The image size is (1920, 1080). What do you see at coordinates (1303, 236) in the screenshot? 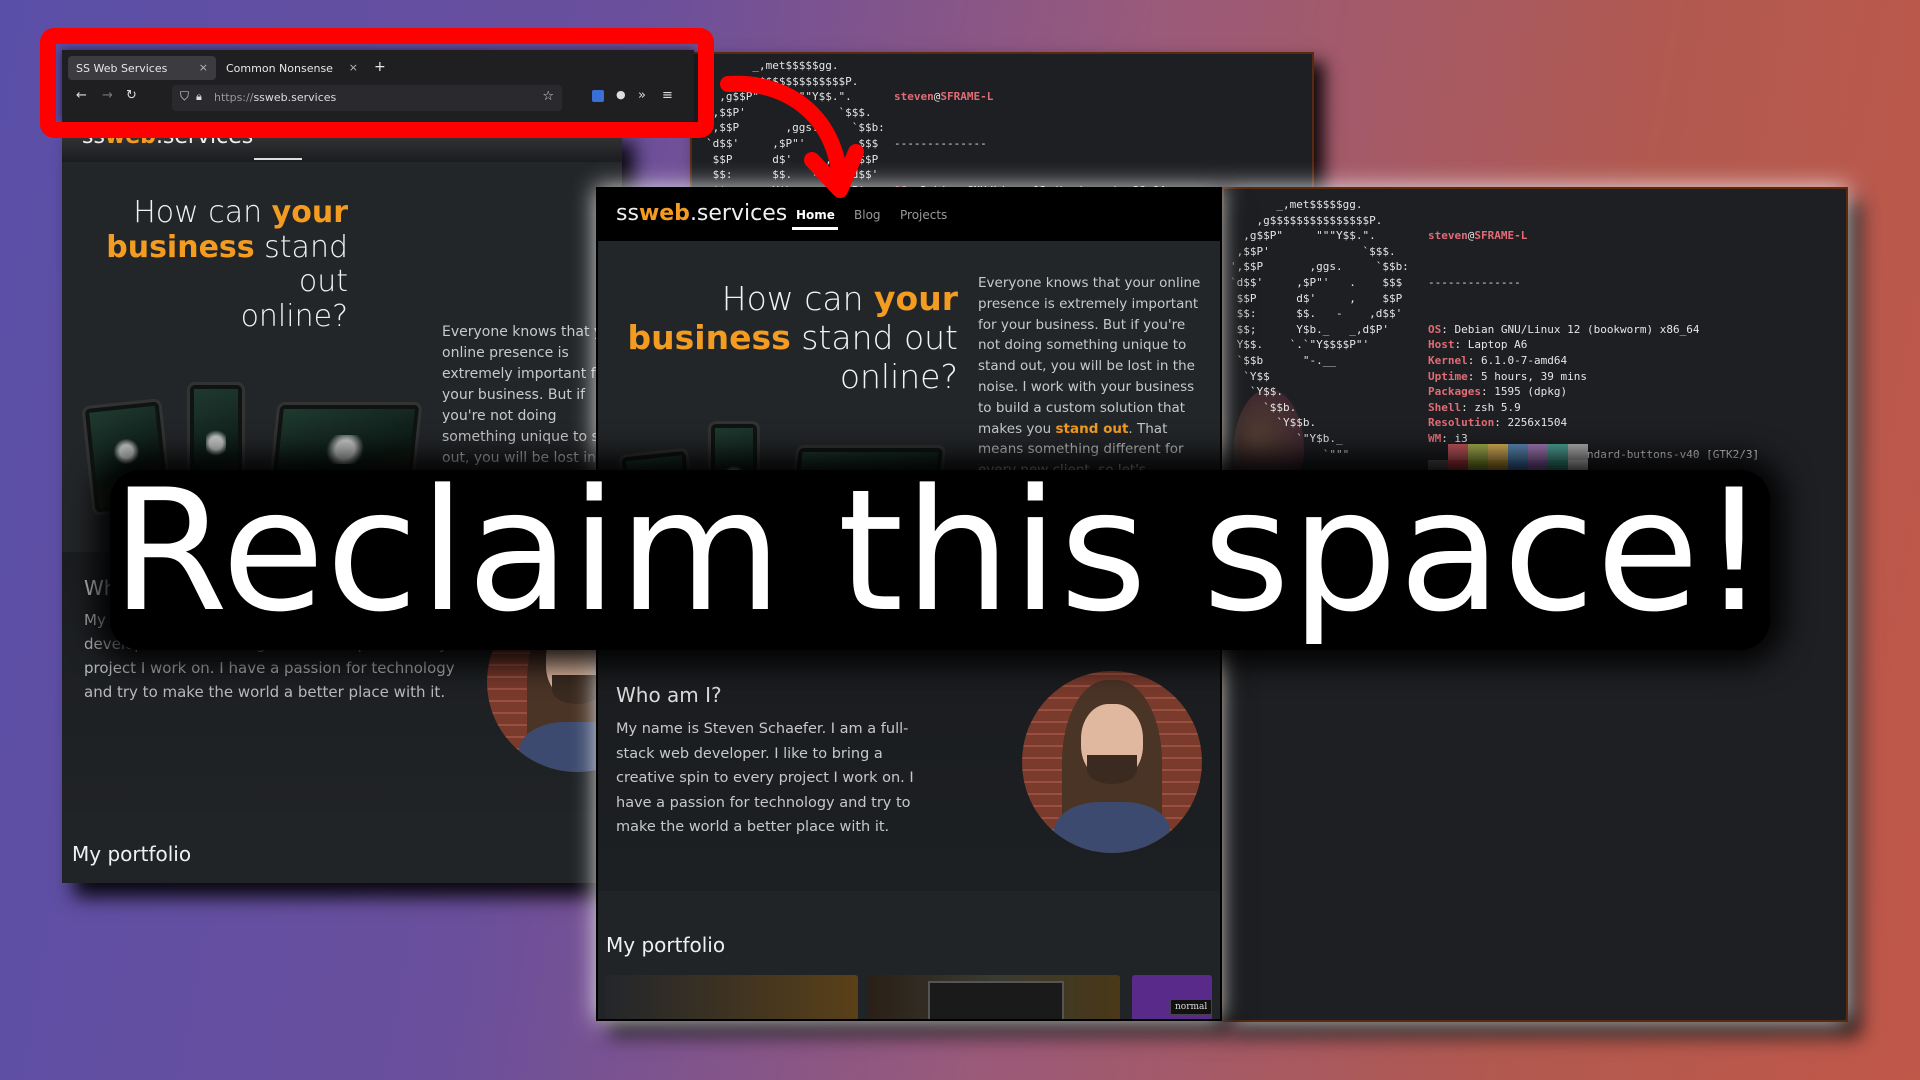
I see `ascii-logo-line: ,g$$P" """Y$$.".` at bounding box center [1303, 236].